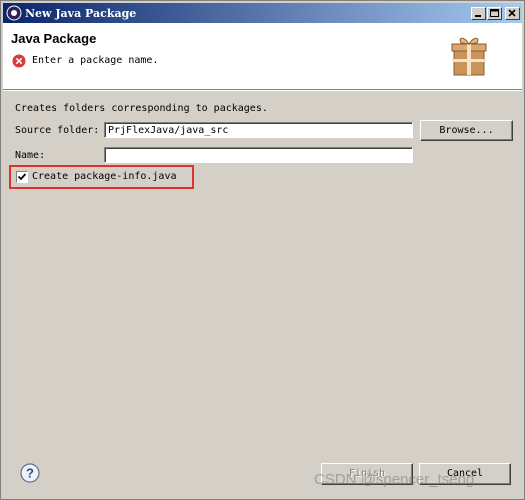 The width and height of the screenshot is (525, 500). What do you see at coordinates (81, 13) in the screenshot?
I see `window-title: New Java Package` at bounding box center [81, 13].